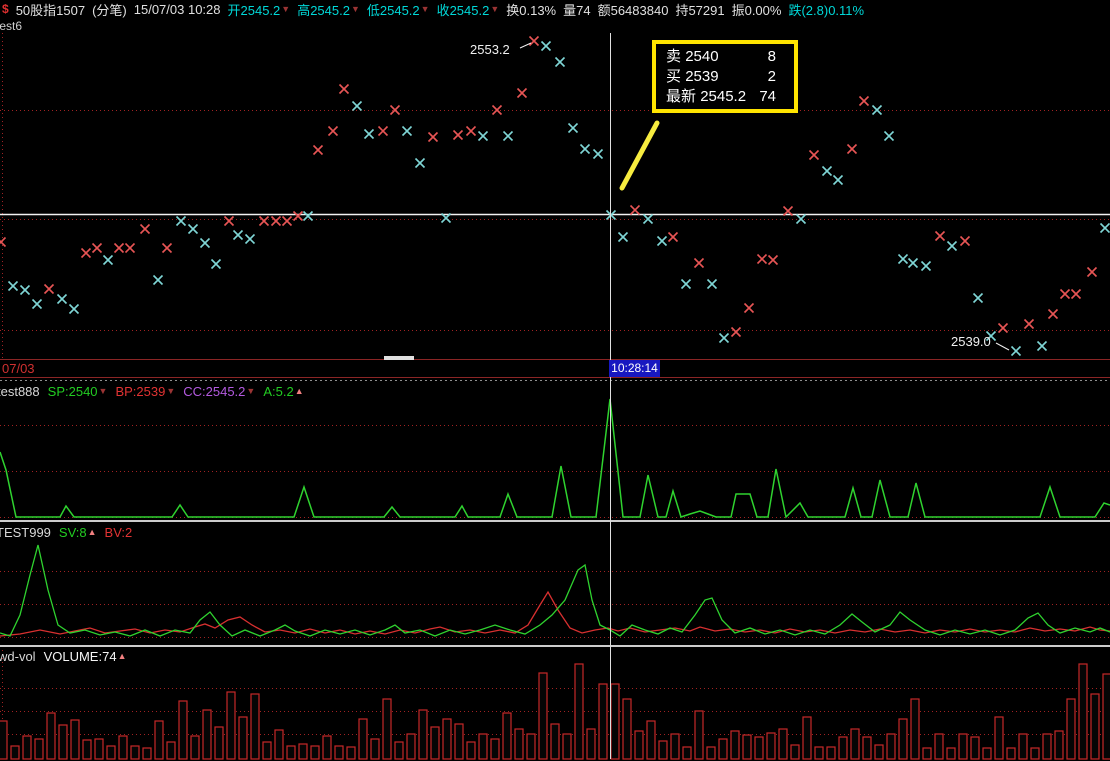 This screenshot has width=1110, height=761. I want to click on test999-header: TEST999 SV:8 ▲ BV:2, so click(66, 532).